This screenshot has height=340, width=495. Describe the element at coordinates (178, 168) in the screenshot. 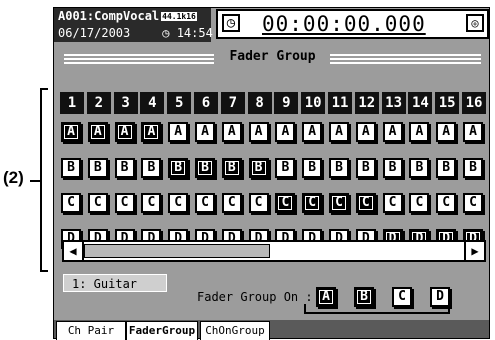

I see `group-b-ch5-button: B` at that location.